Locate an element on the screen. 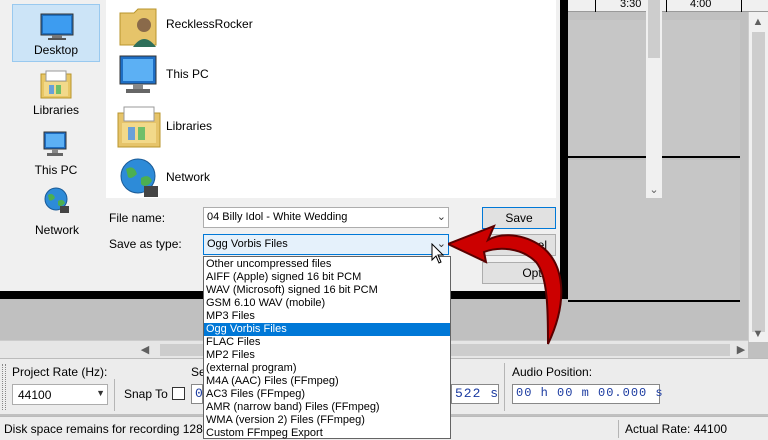 Image resolution: width=768 pixels, height=440 pixels. annotation-arrow-icon is located at coordinates (505, 284).